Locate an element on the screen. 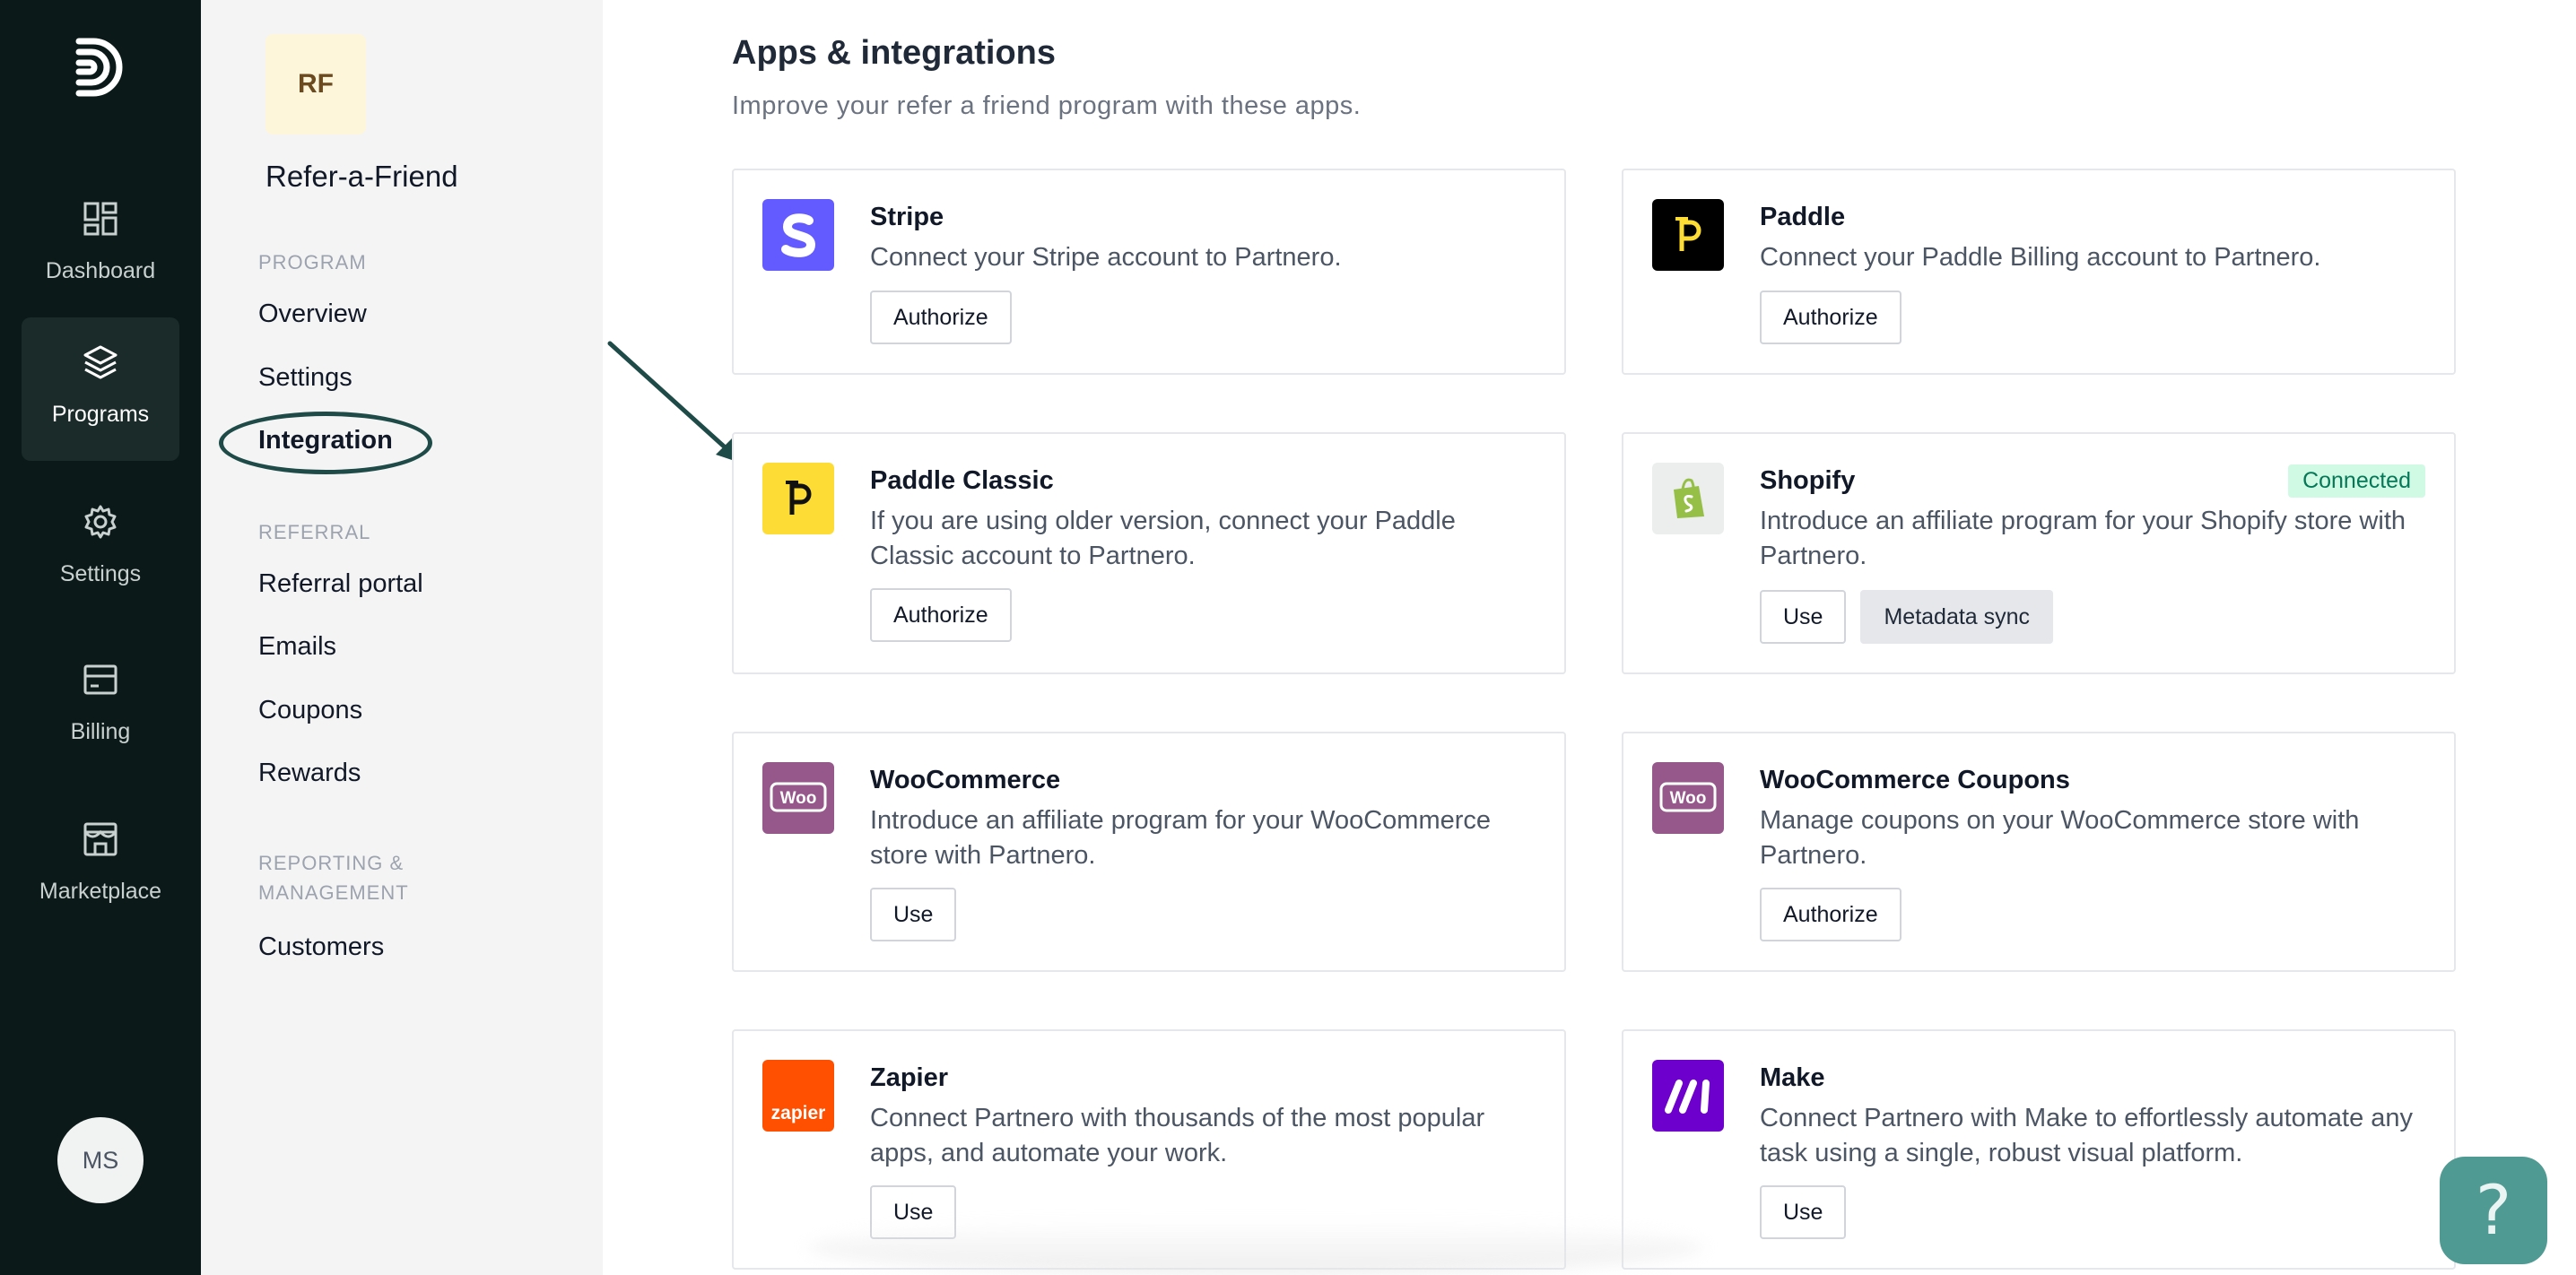 Image resolution: width=2576 pixels, height=1275 pixels. nav-link-settings: Settings is located at coordinates (305, 378).